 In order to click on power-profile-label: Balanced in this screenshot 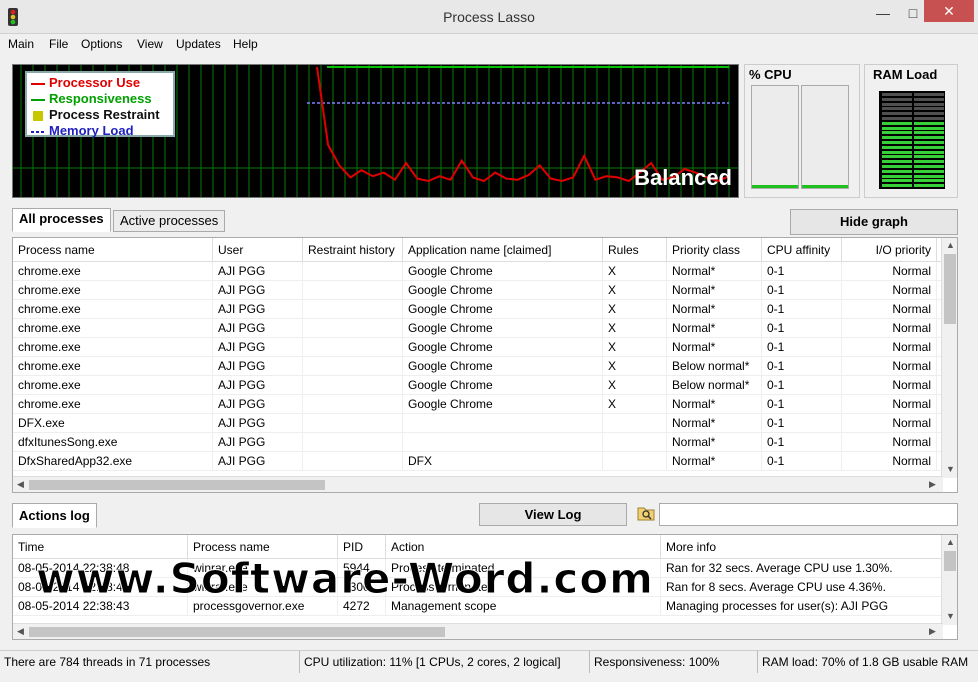, I will do `click(683, 177)`.